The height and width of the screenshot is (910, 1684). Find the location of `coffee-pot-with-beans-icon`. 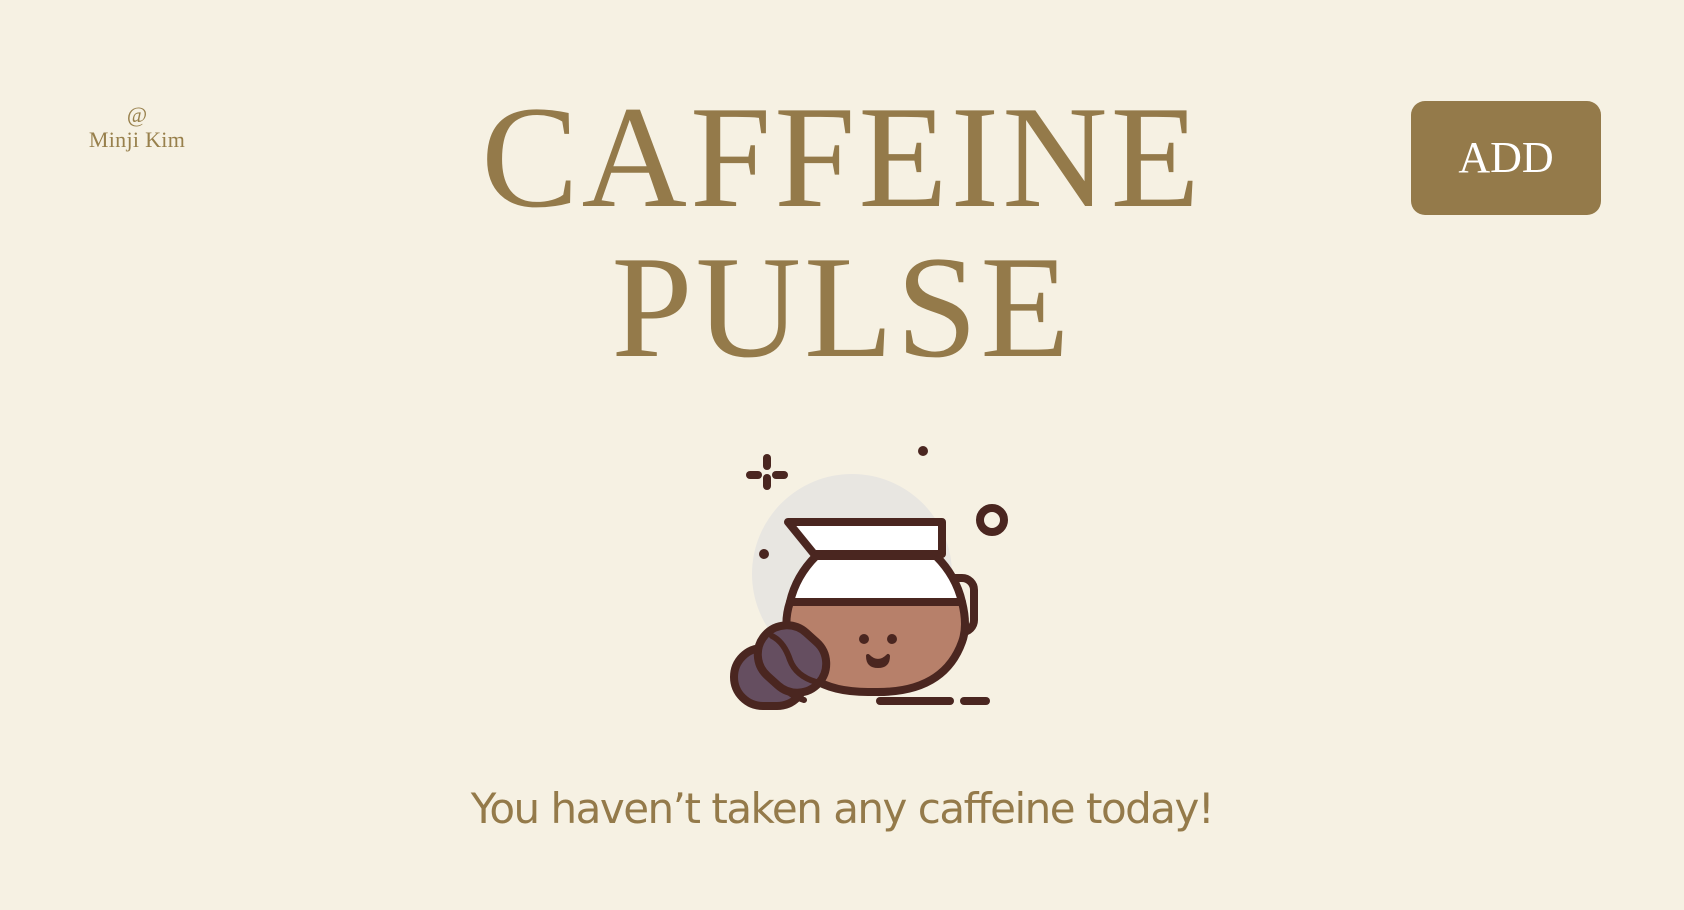

coffee-pot-with-beans-icon is located at coordinates (869, 578).